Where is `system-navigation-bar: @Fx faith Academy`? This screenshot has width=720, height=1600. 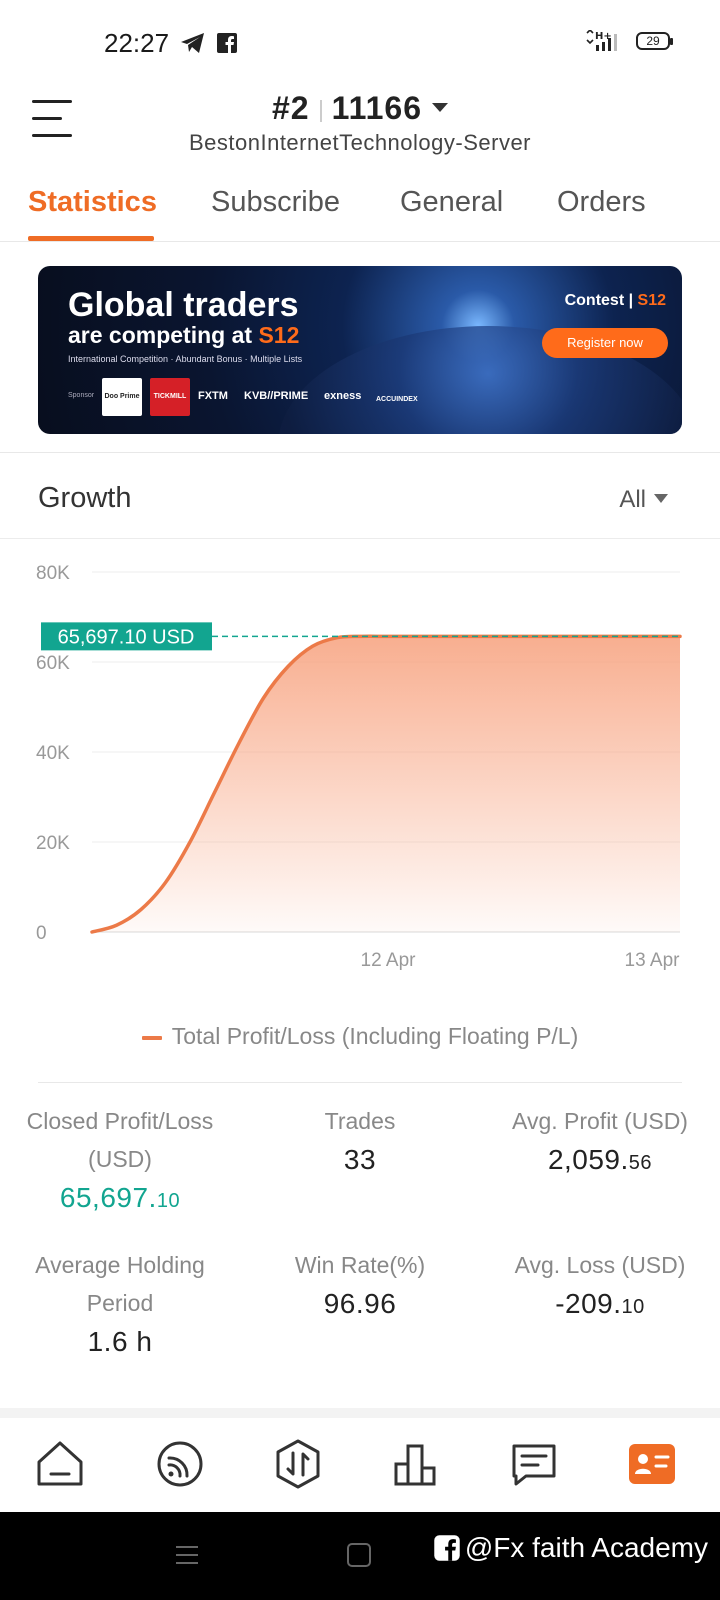 system-navigation-bar: @Fx faith Academy is located at coordinates (360, 1556).